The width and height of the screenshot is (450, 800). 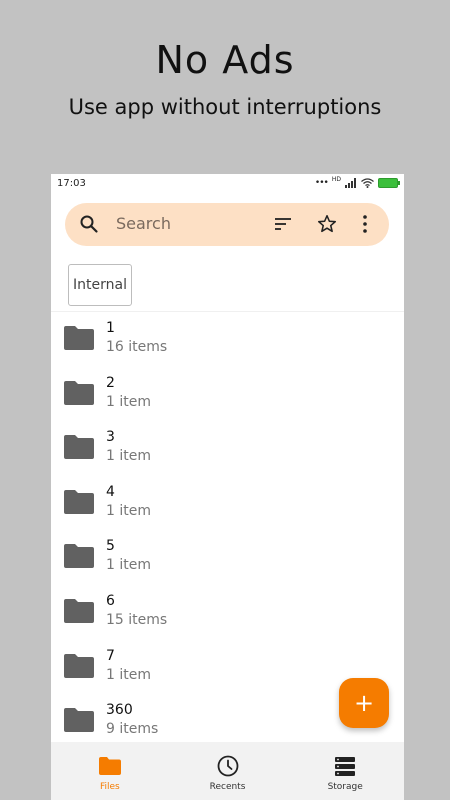 I want to click on nav-item-recents: Recents, so click(x=228, y=771).